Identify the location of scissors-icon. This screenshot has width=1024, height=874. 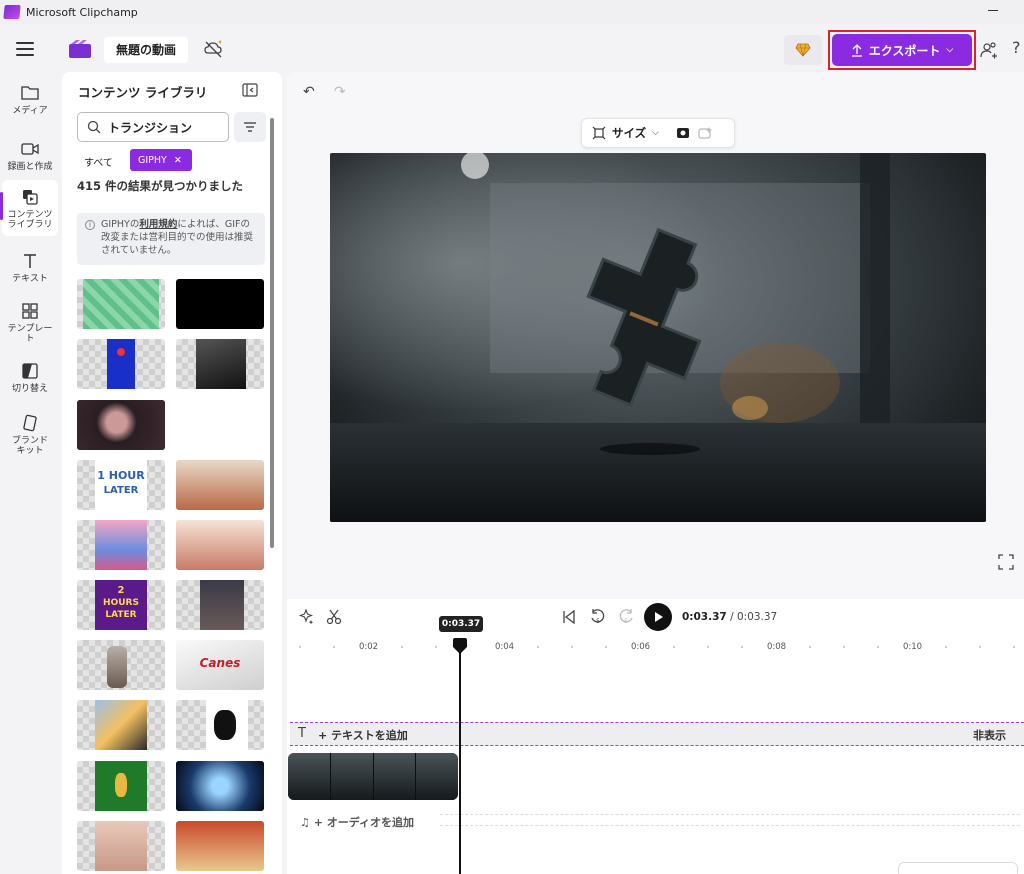
(334, 617).